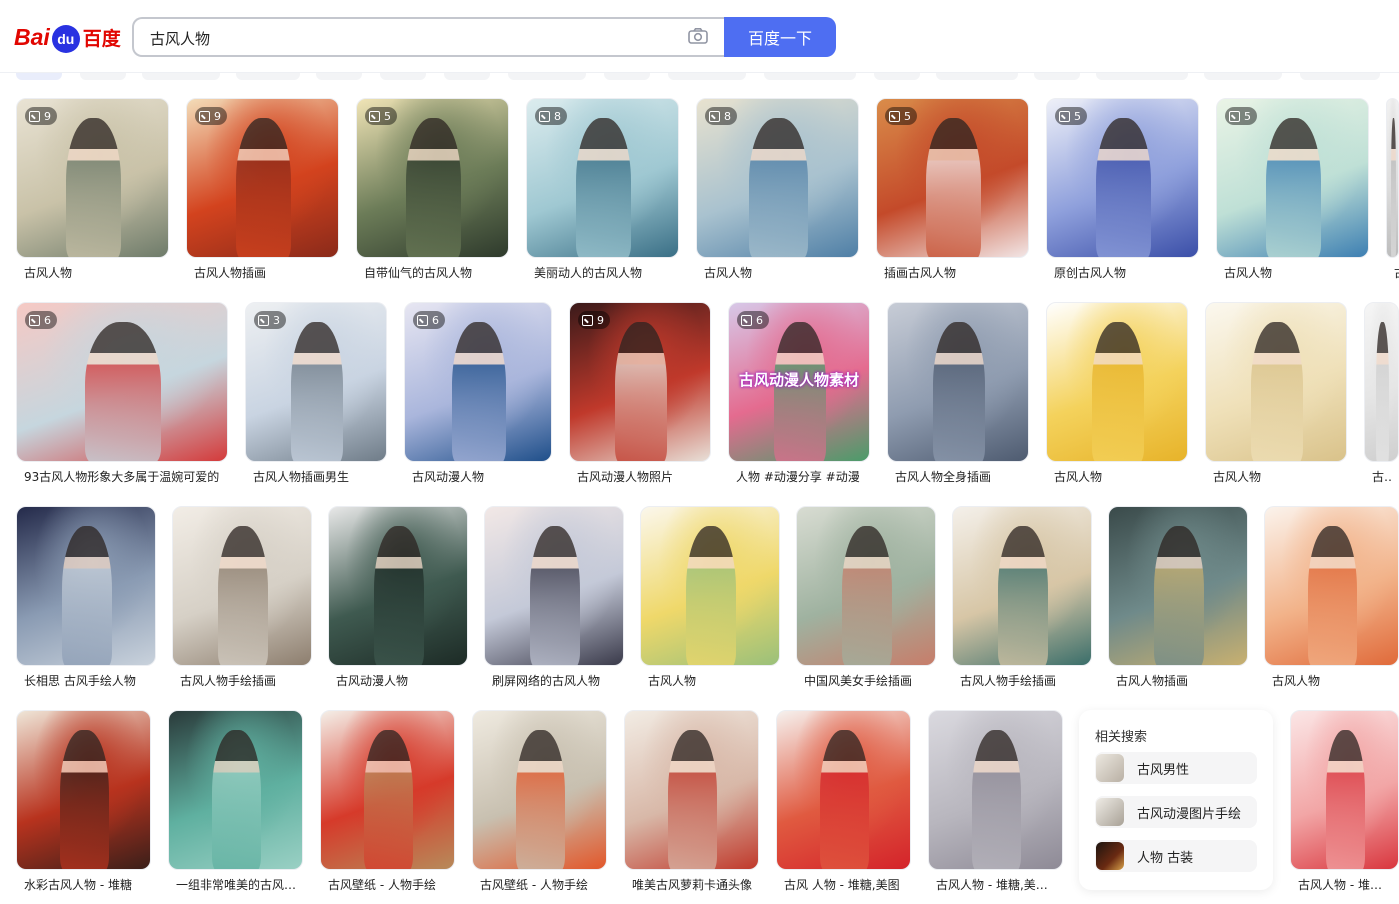 This screenshot has width=1399, height=904. I want to click on result-caption: 古风 人物 - 堆糖,美图, so click(844, 884).